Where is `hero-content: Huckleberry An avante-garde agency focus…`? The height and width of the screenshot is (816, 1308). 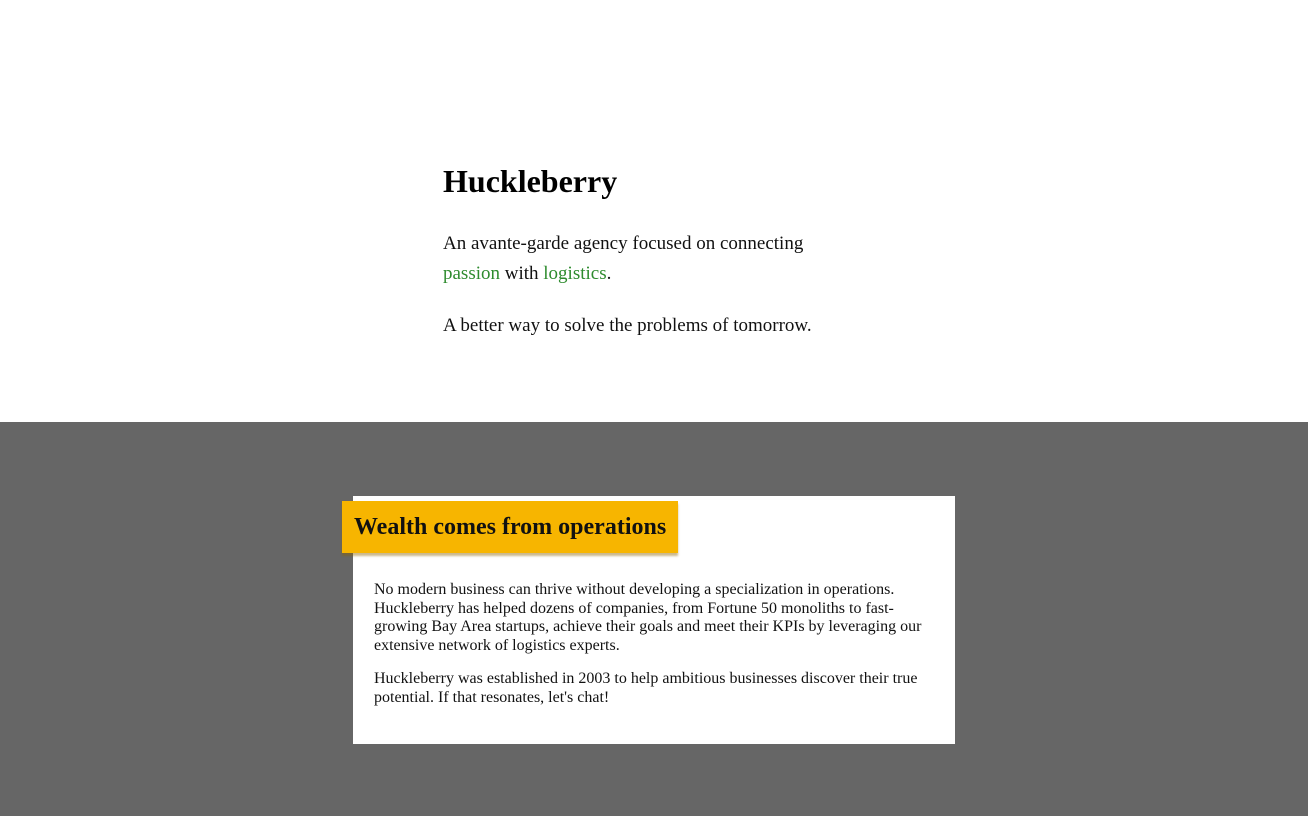
hero-content: Huckleberry An avante-garde agency focus… is located at coordinates (653, 250).